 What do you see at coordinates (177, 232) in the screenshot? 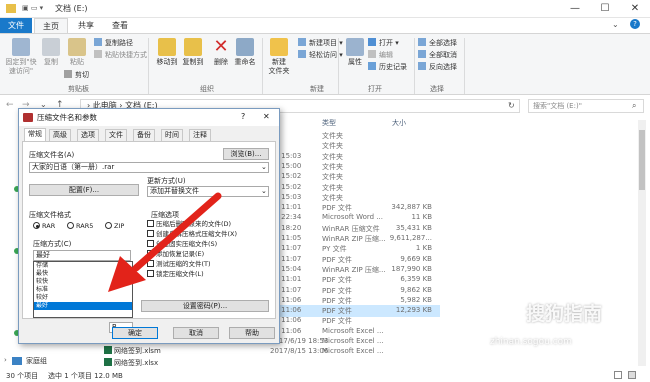
I see `arrow-shaft` at bounding box center [177, 232].